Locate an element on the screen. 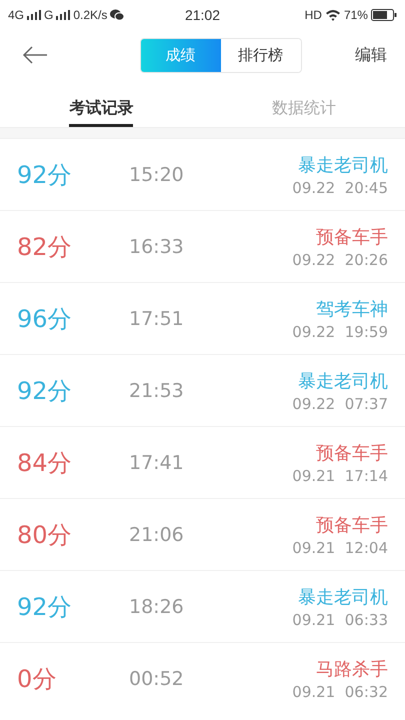 The width and height of the screenshot is (405, 720). duration: 00:52 is located at coordinates (157, 679).